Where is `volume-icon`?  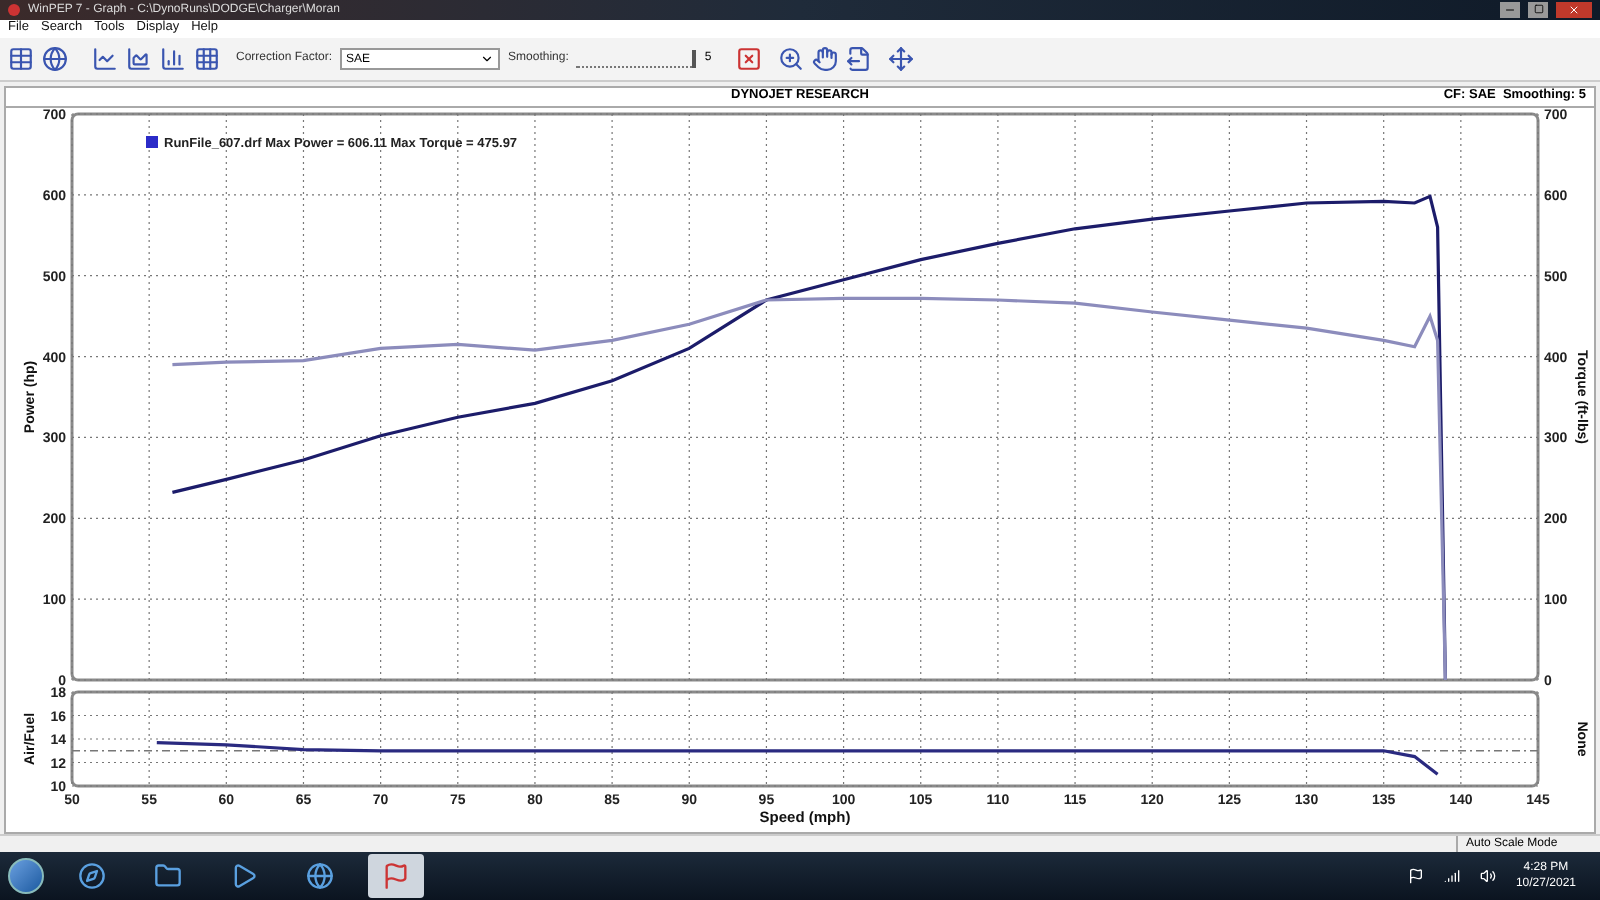
volume-icon is located at coordinates (1487, 875).